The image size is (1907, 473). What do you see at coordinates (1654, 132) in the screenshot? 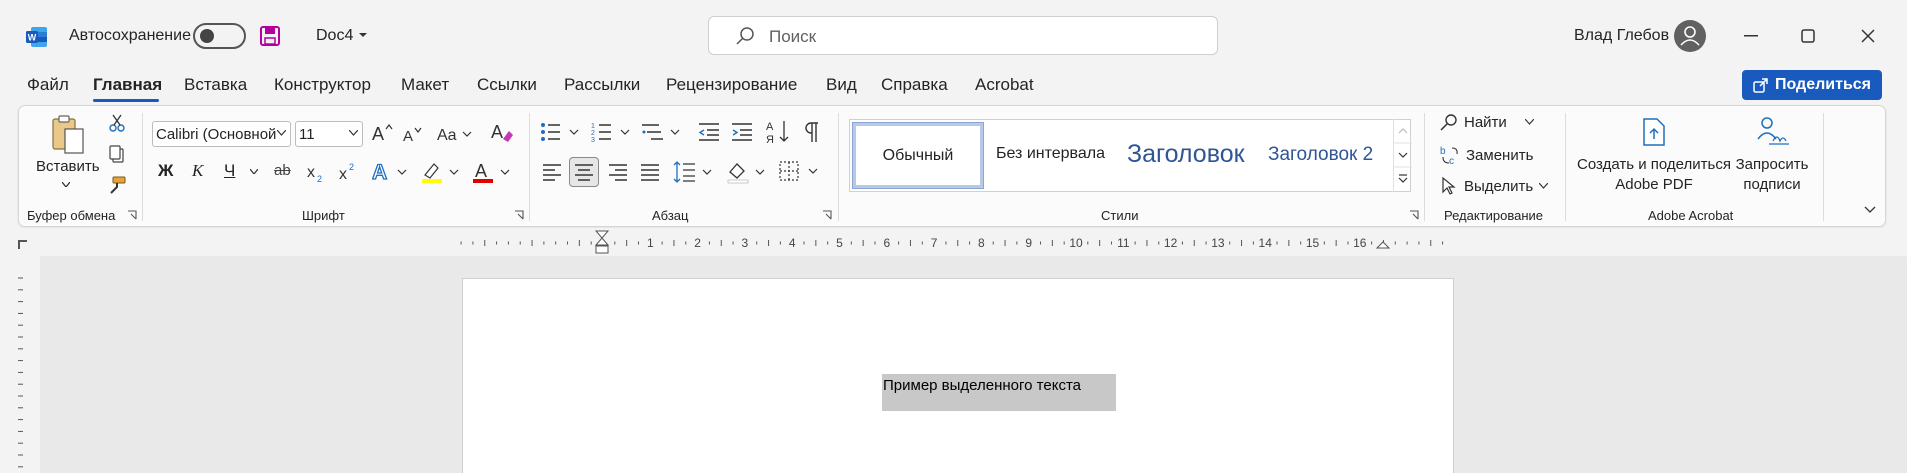
I see `create-pdf-icon` at bounding box center [1654, 132].